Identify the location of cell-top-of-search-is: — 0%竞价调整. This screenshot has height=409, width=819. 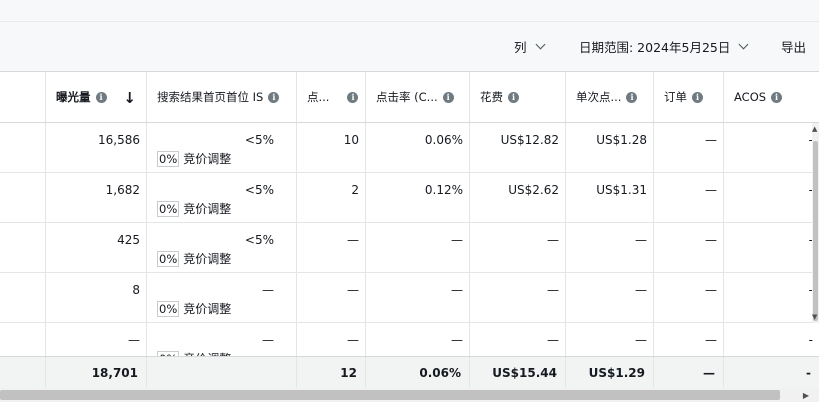
(222, 297).